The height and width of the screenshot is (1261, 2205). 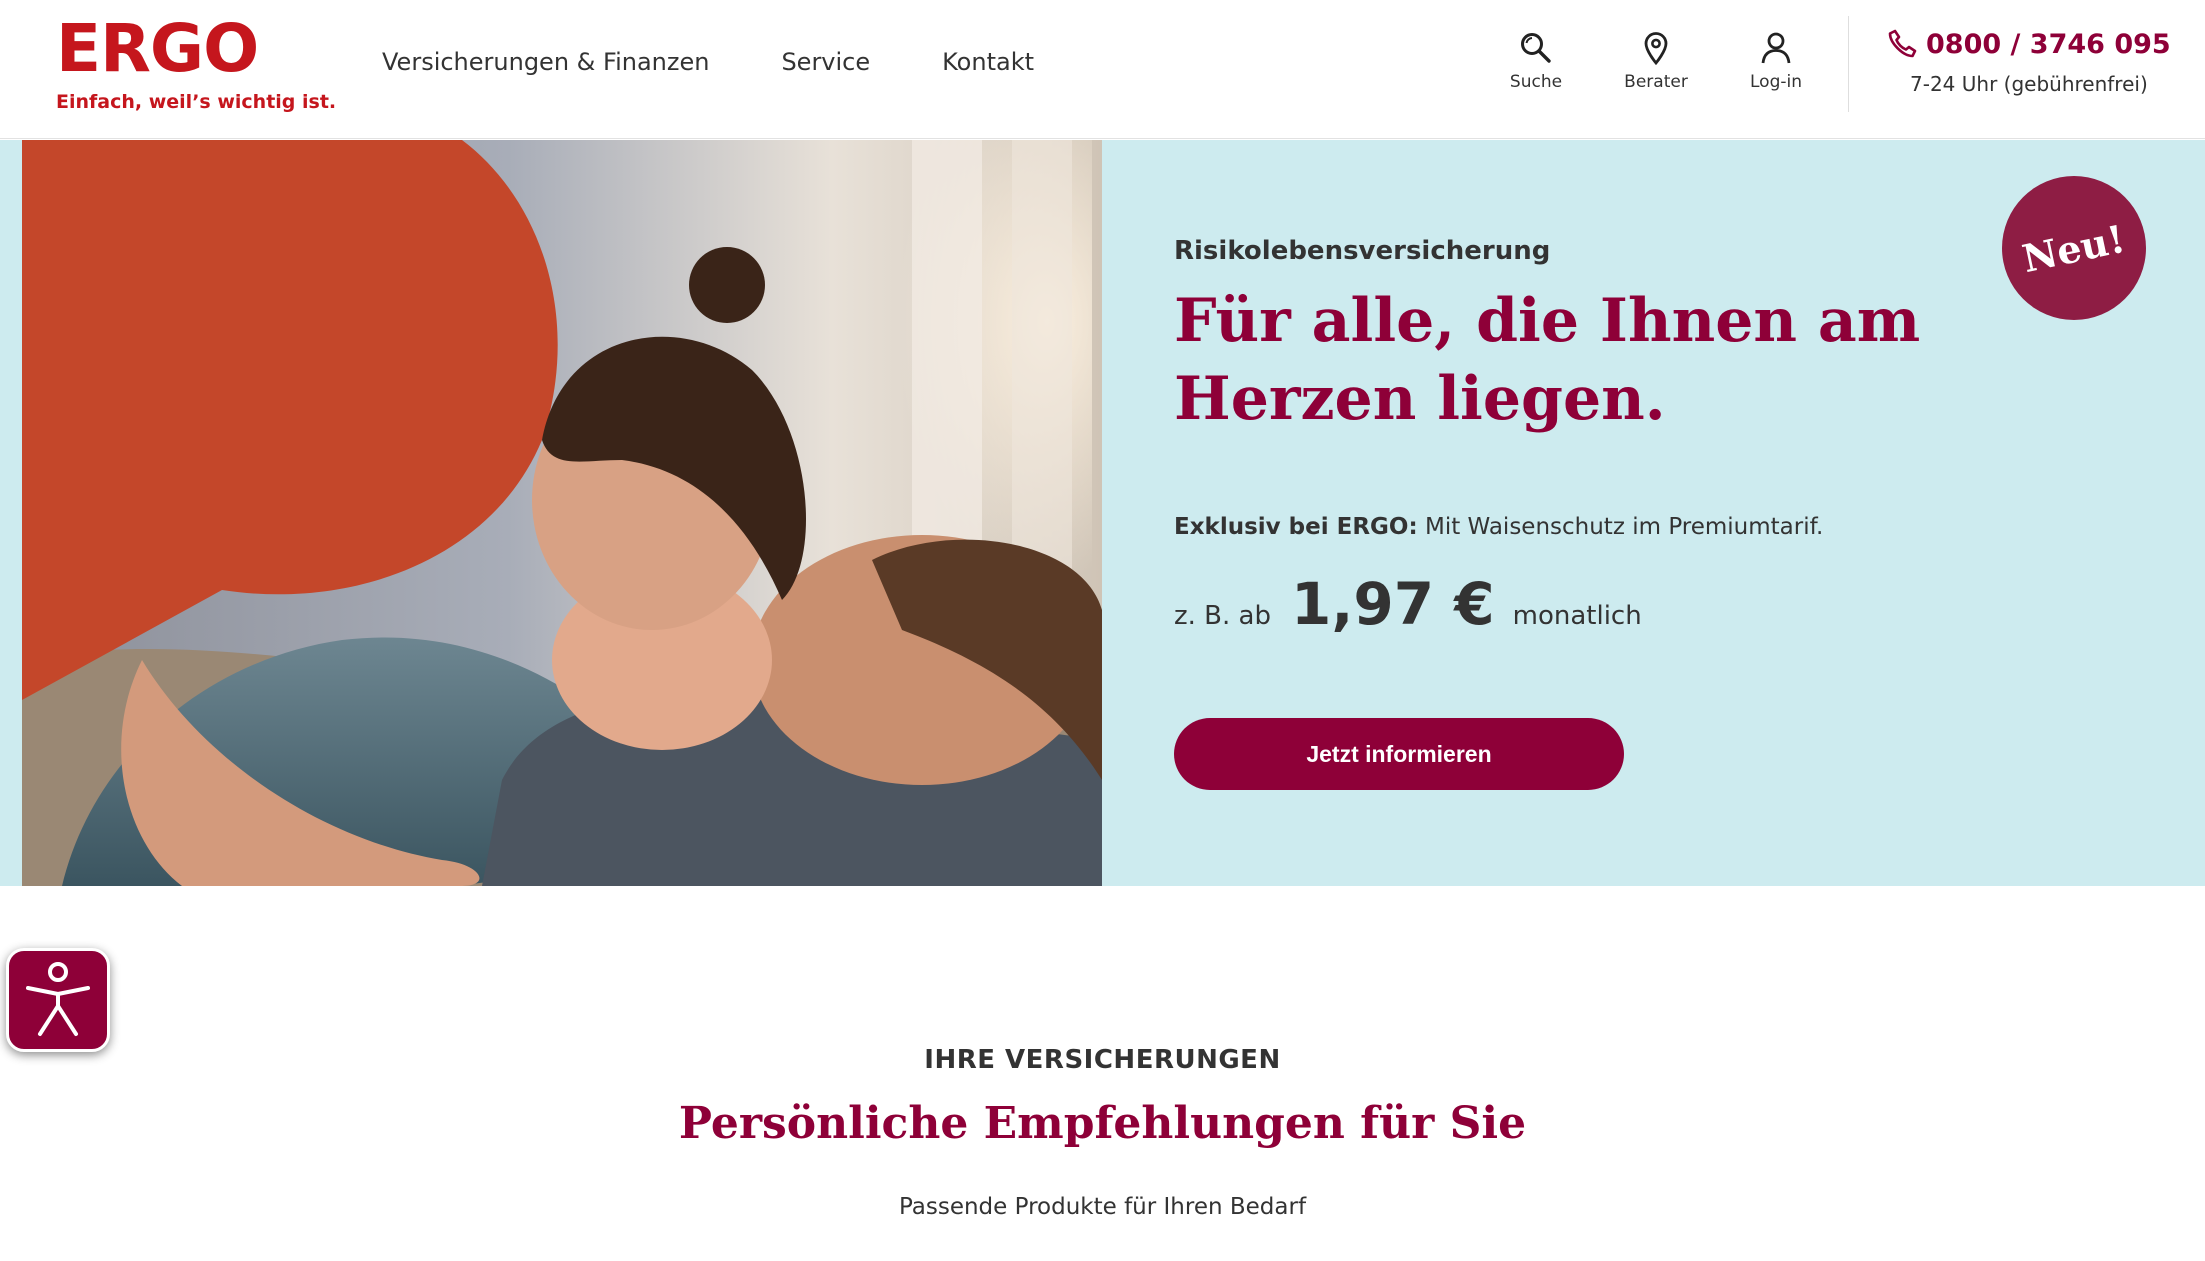 I want to click on accessibility-icon, so click(x=58, y=999).